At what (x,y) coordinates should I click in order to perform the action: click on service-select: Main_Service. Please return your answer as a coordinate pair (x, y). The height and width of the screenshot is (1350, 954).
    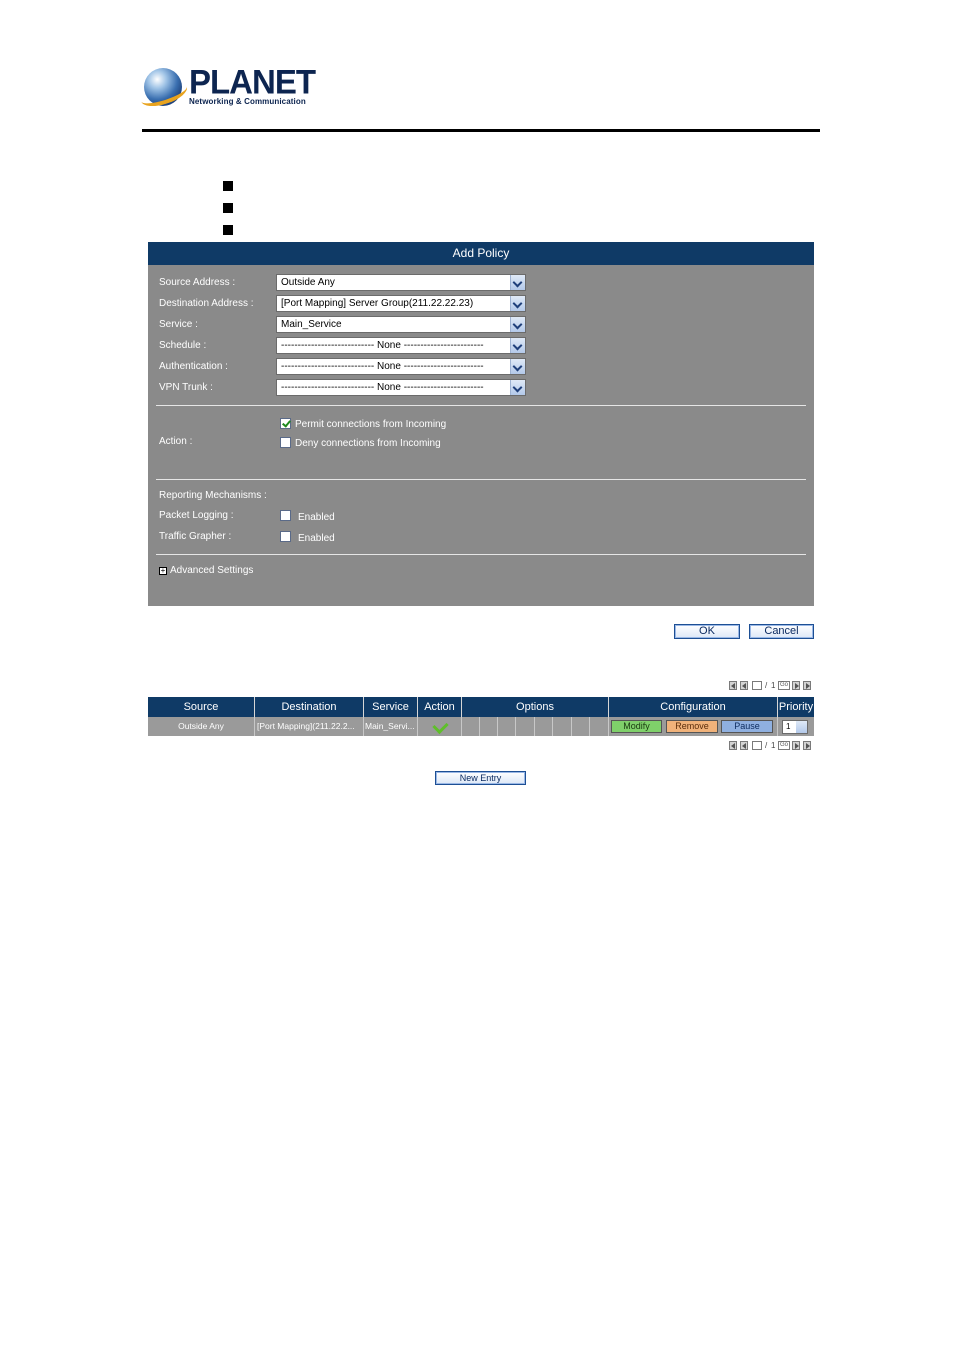
    Looking at the image, I should click on (401, 324).